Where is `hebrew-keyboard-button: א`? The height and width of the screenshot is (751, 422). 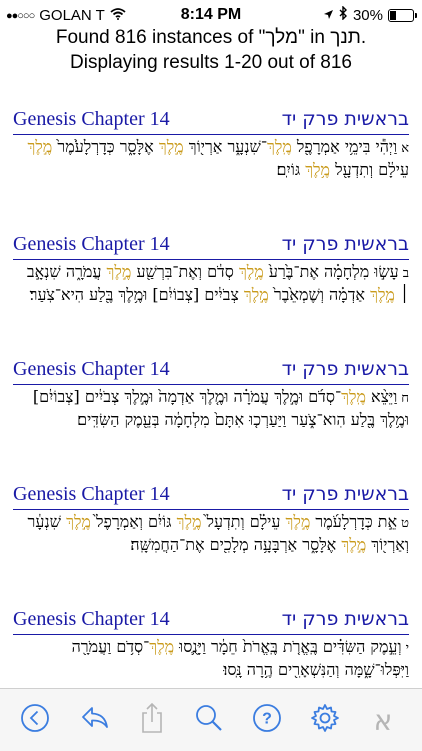
hebrew-keyboard-button: א is located at coordinates (383, 720).